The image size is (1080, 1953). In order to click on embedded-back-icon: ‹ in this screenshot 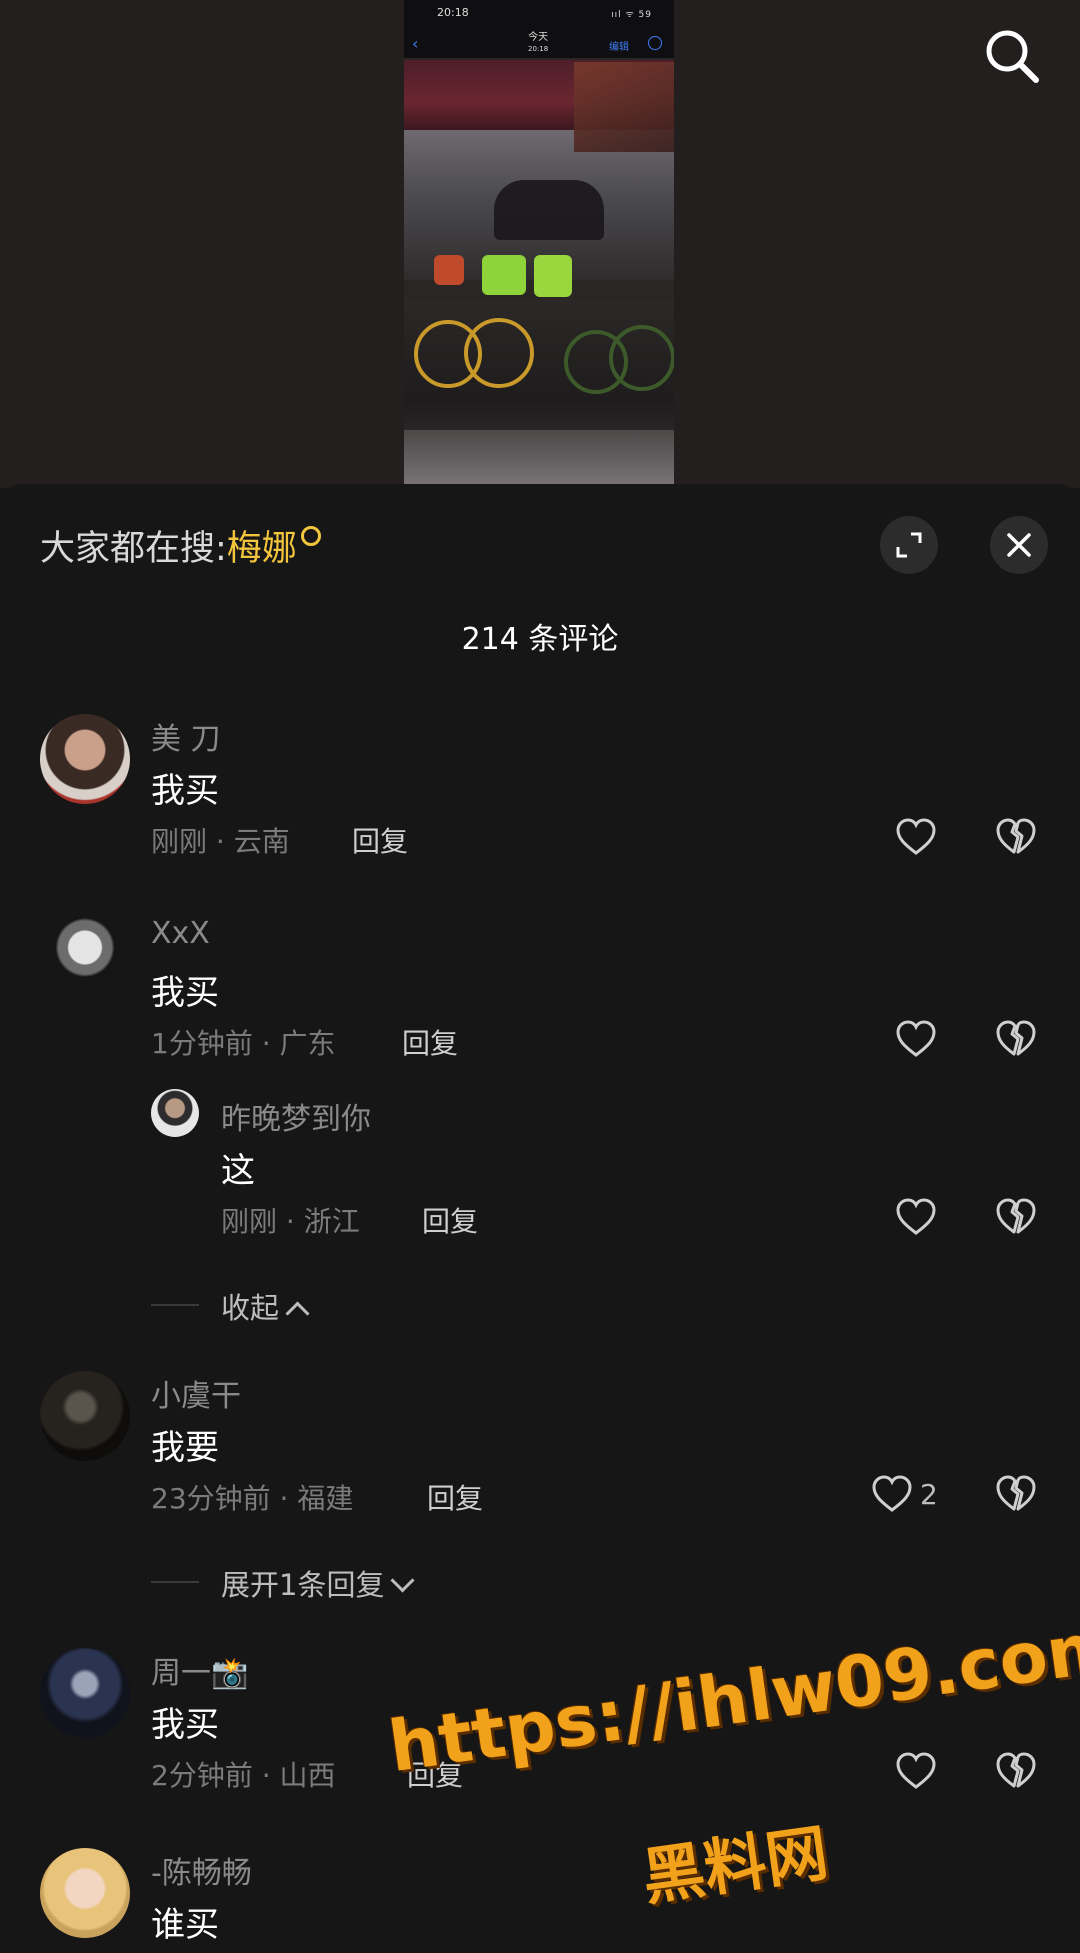, I will do `click(415, 43)`.